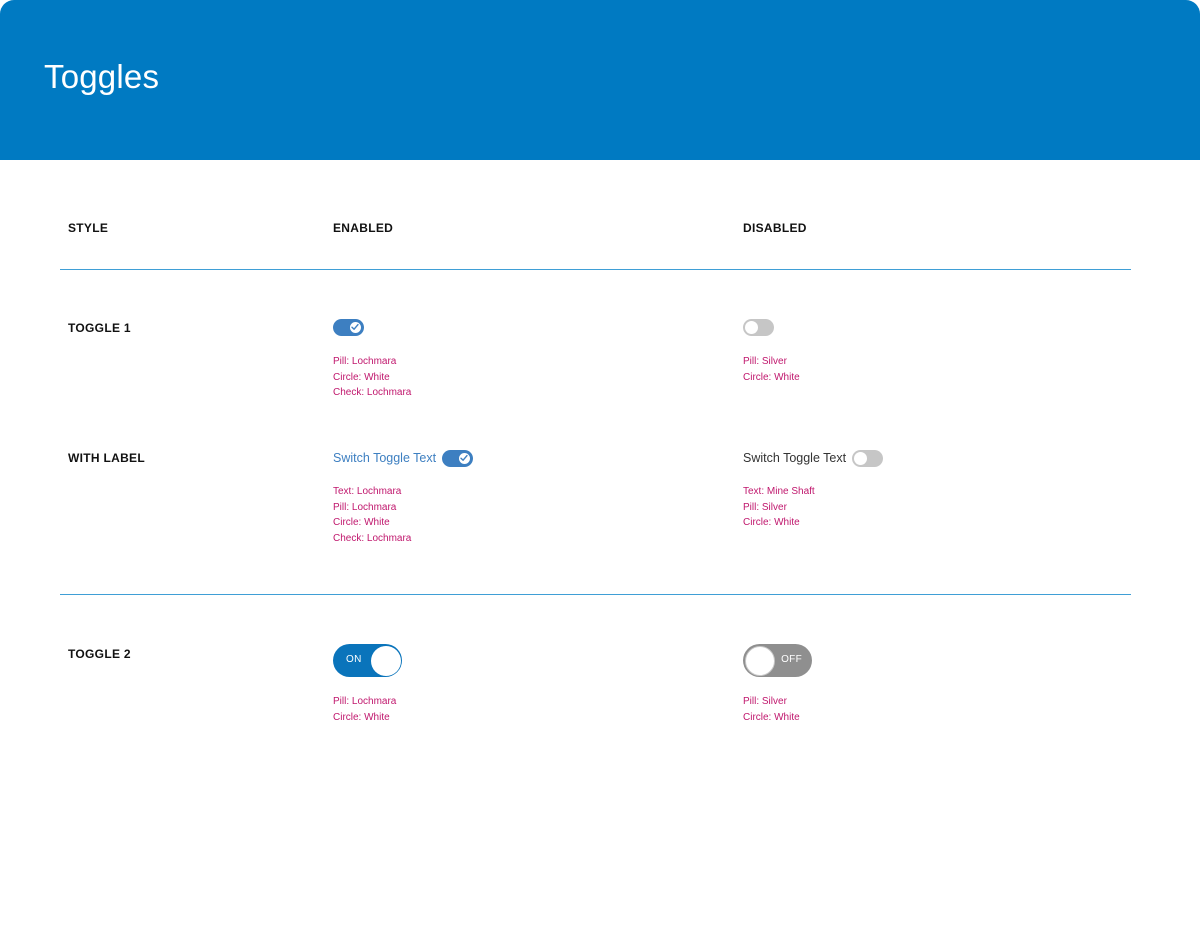  I want to click on toggle-with-label-disabled, so click(867, 458).